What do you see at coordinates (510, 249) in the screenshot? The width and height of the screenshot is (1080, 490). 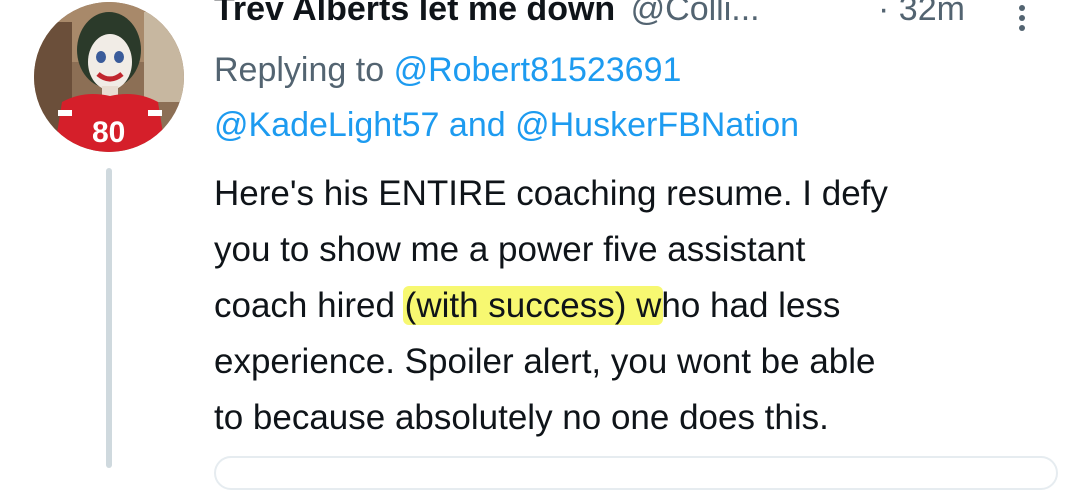 I see `tweet-text-line: you to show me a power five assistant` at bounding box center [510, 249].